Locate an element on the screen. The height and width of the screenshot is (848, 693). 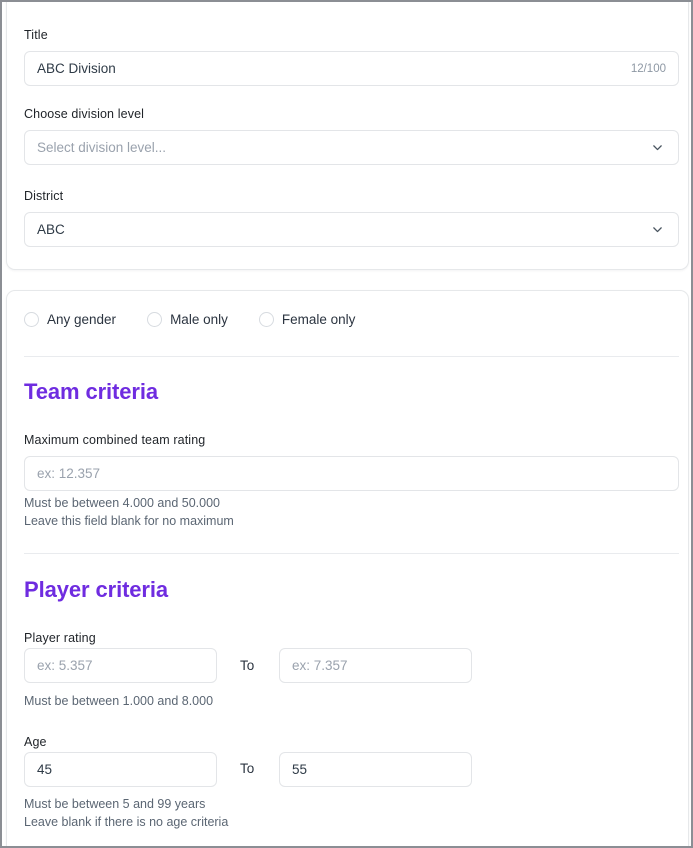
player-rating-helper-line1: Must be between 1.000 and 8.000 is located at coordinates (119, 701).